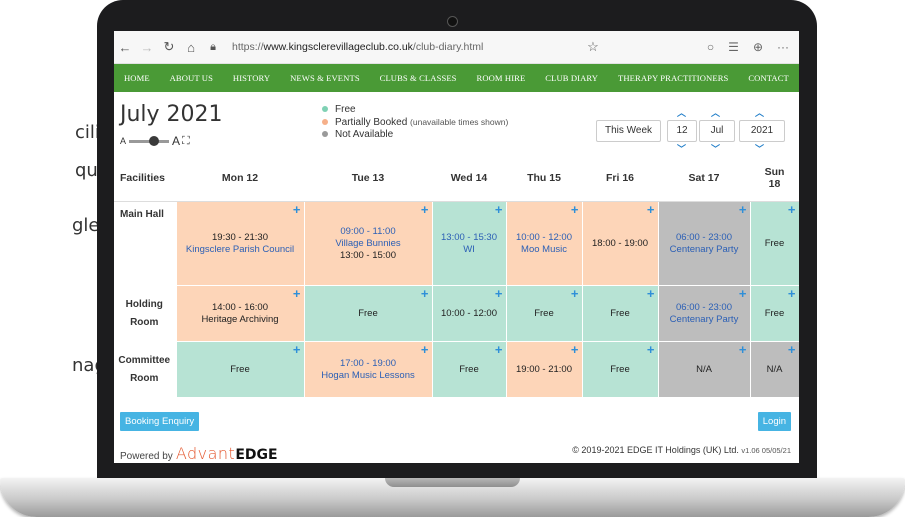 The image size is (905, 517). What do you see at coordinates (717, 131) in the screenshot?
I see `month-field: Jul` at bounding box center [717, 131].